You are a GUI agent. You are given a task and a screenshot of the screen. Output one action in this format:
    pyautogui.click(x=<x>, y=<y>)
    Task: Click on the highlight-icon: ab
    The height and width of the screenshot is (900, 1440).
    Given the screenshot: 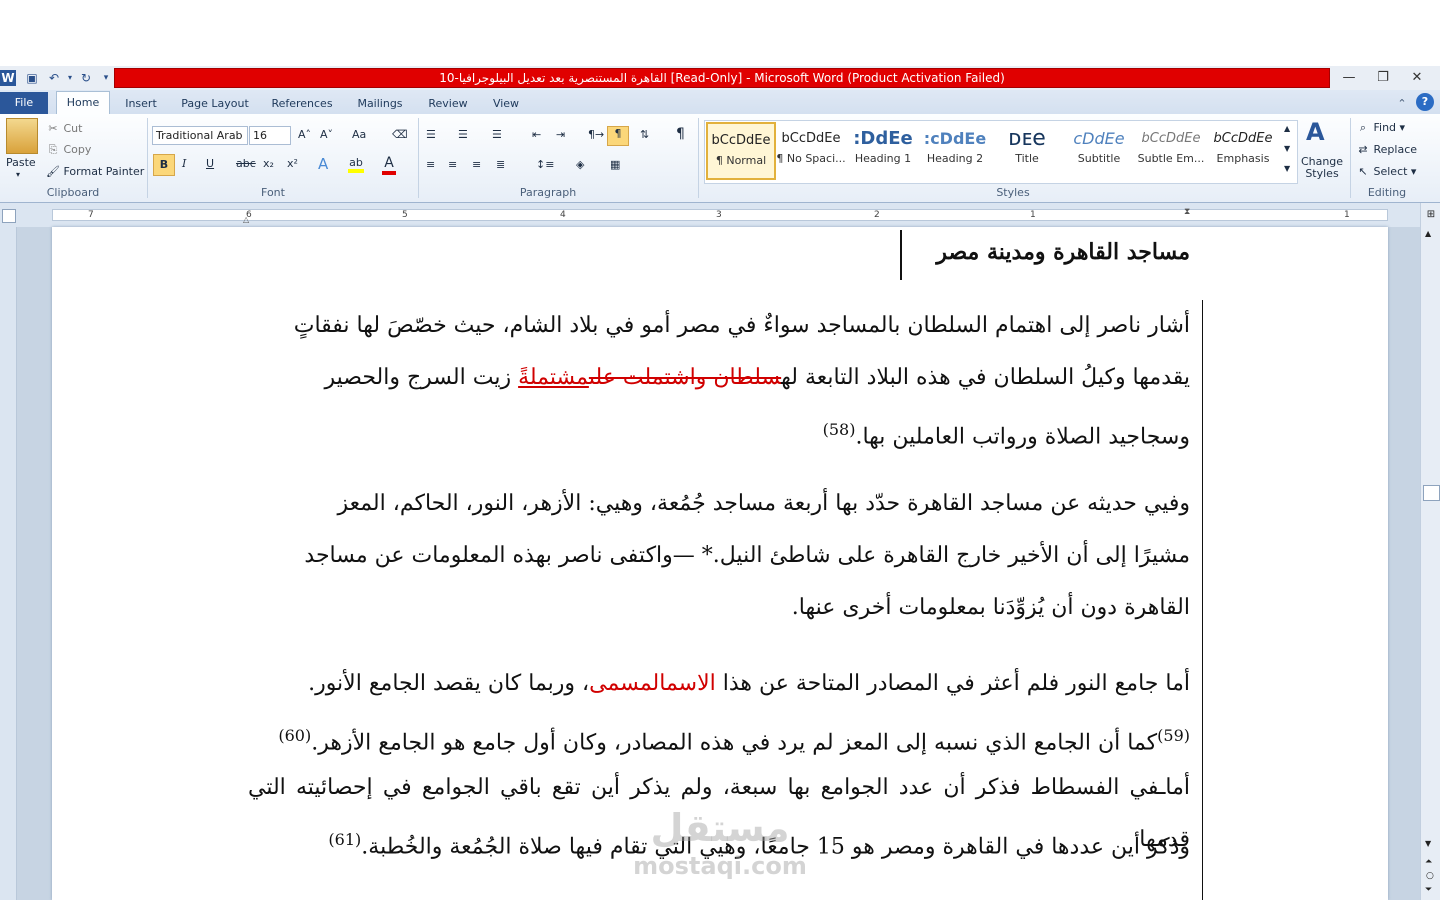 What is the action you would take?
    pyautogui.click(x=356, y=164)
    